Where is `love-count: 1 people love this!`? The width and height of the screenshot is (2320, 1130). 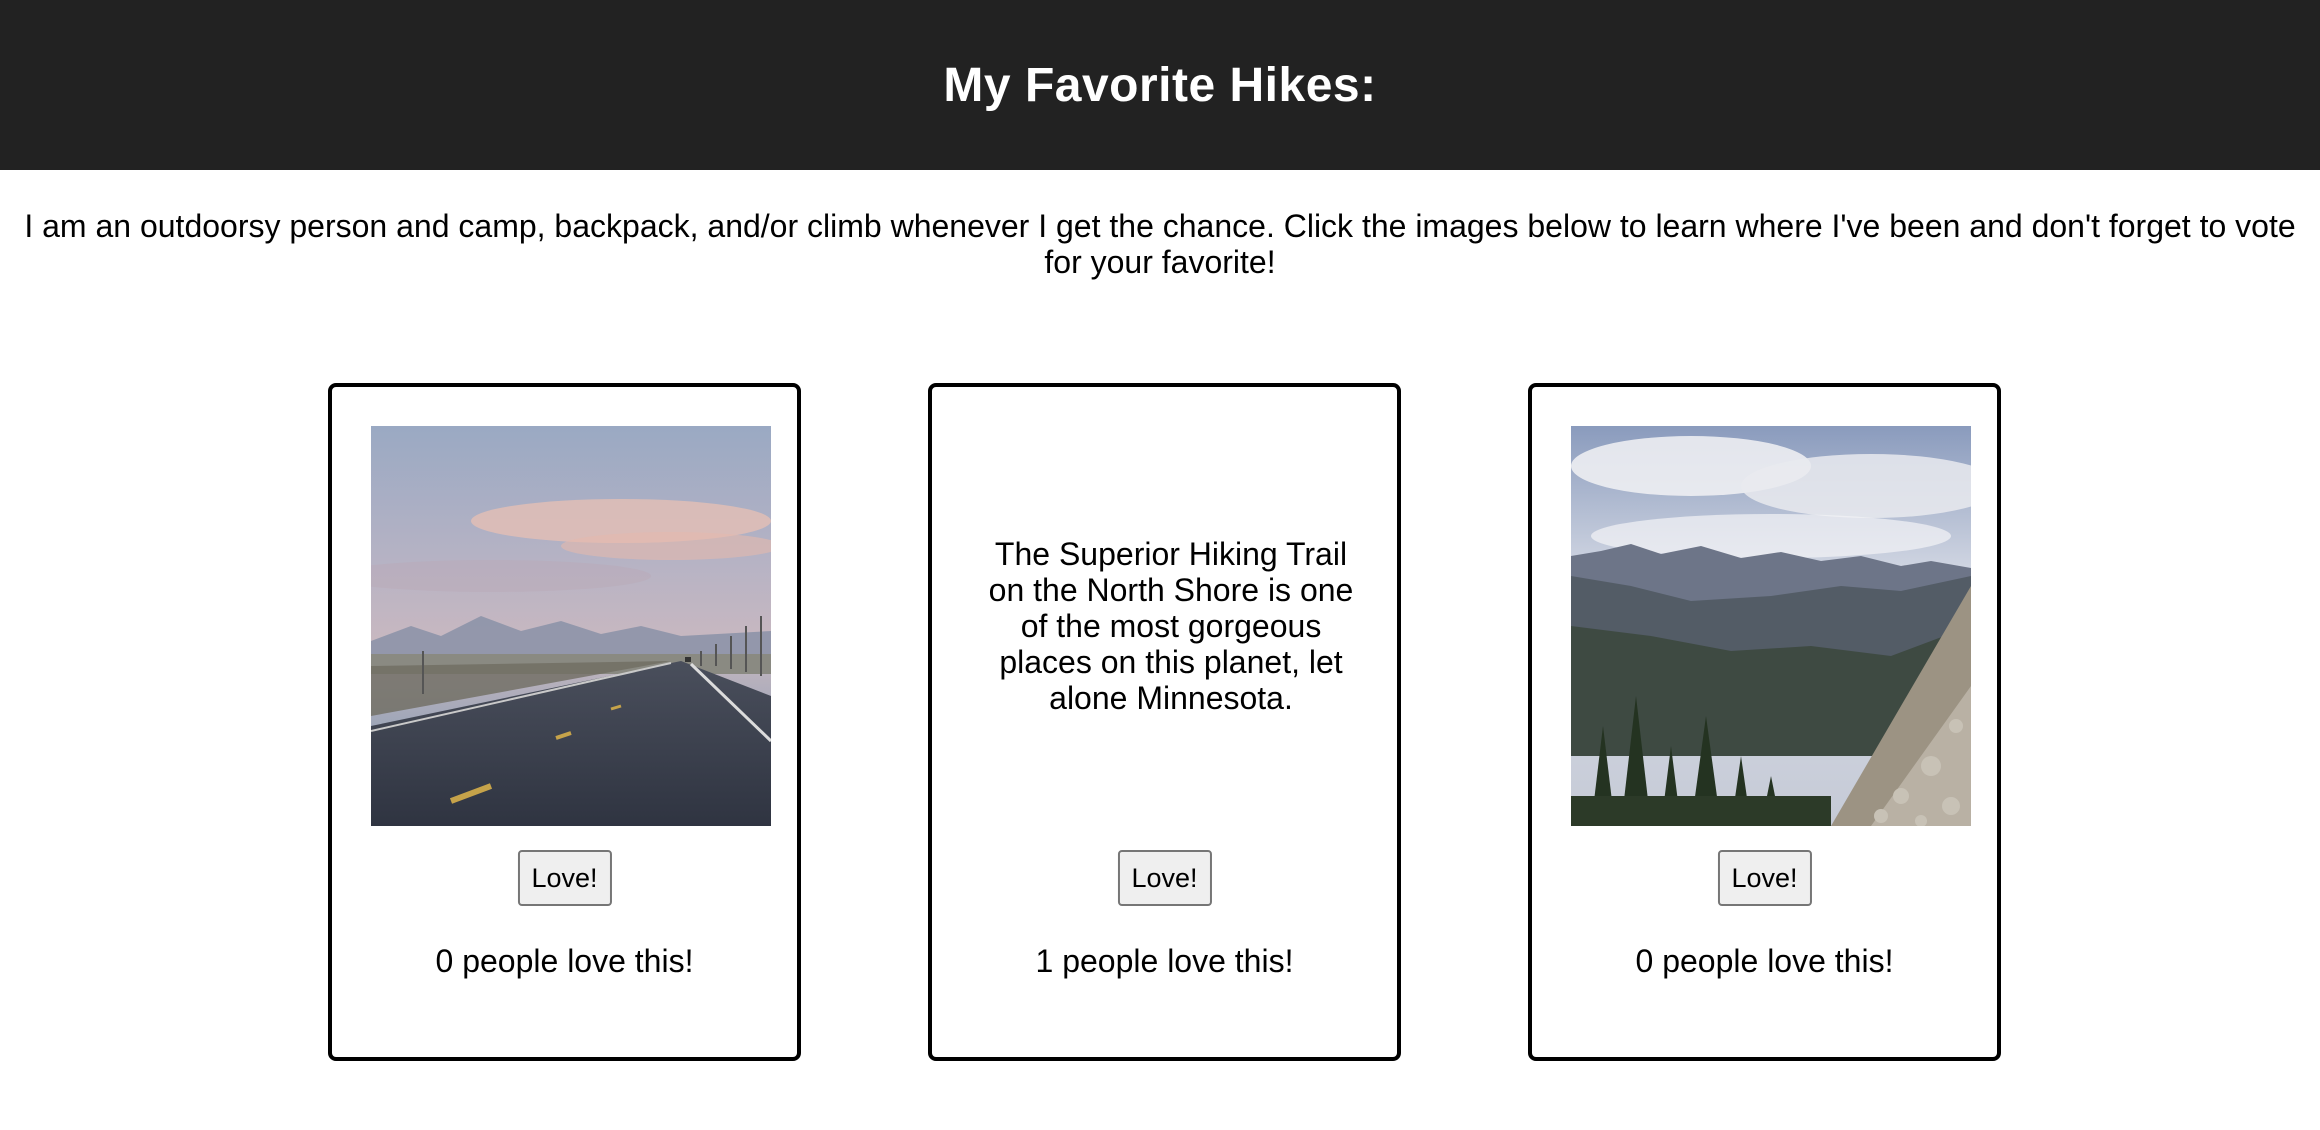
love-count: 1 people love this! is located at coordinates (1164, 961).